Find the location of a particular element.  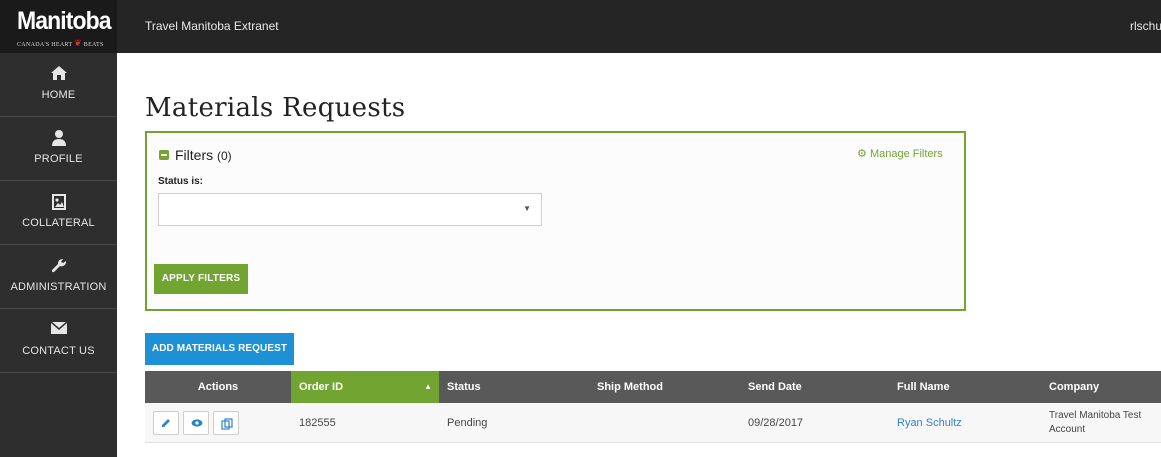

send-date-cell: 09/28/2017 is located at coordinates (776, 423).